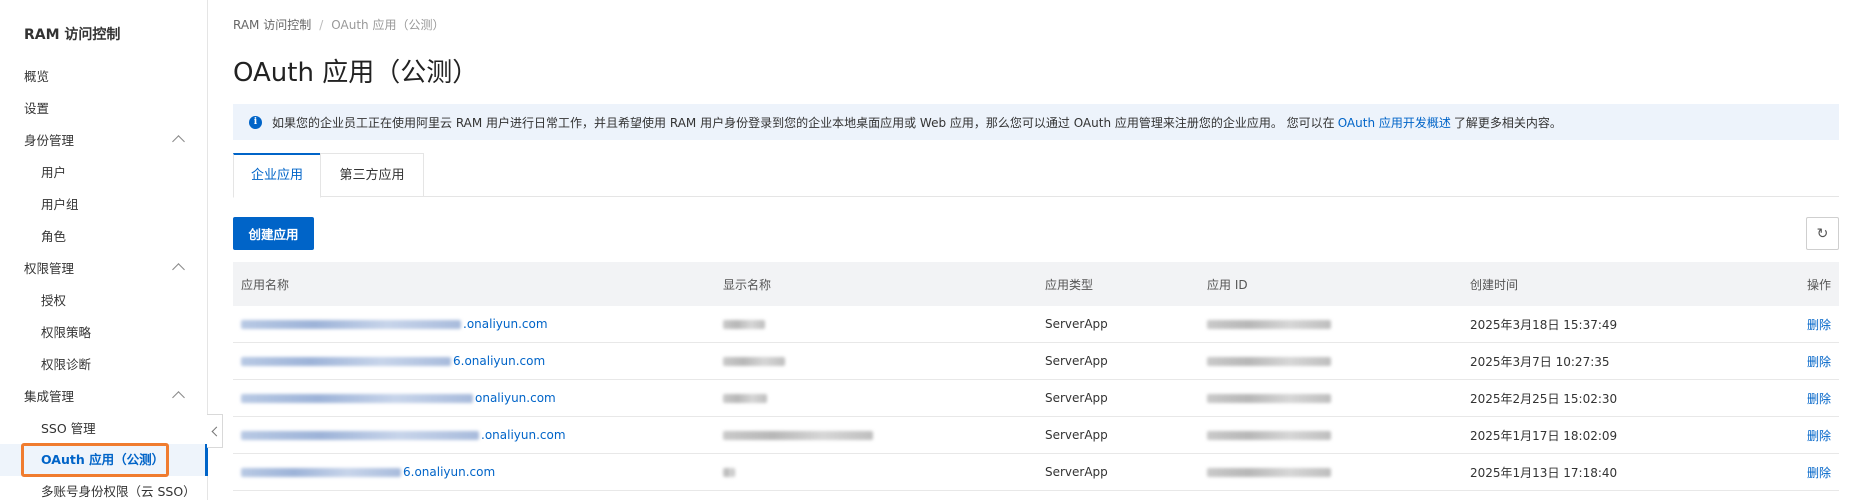 The image size is (1876, 500). I want to click on app-name-link: onaliyun.com, so click(398, 398).